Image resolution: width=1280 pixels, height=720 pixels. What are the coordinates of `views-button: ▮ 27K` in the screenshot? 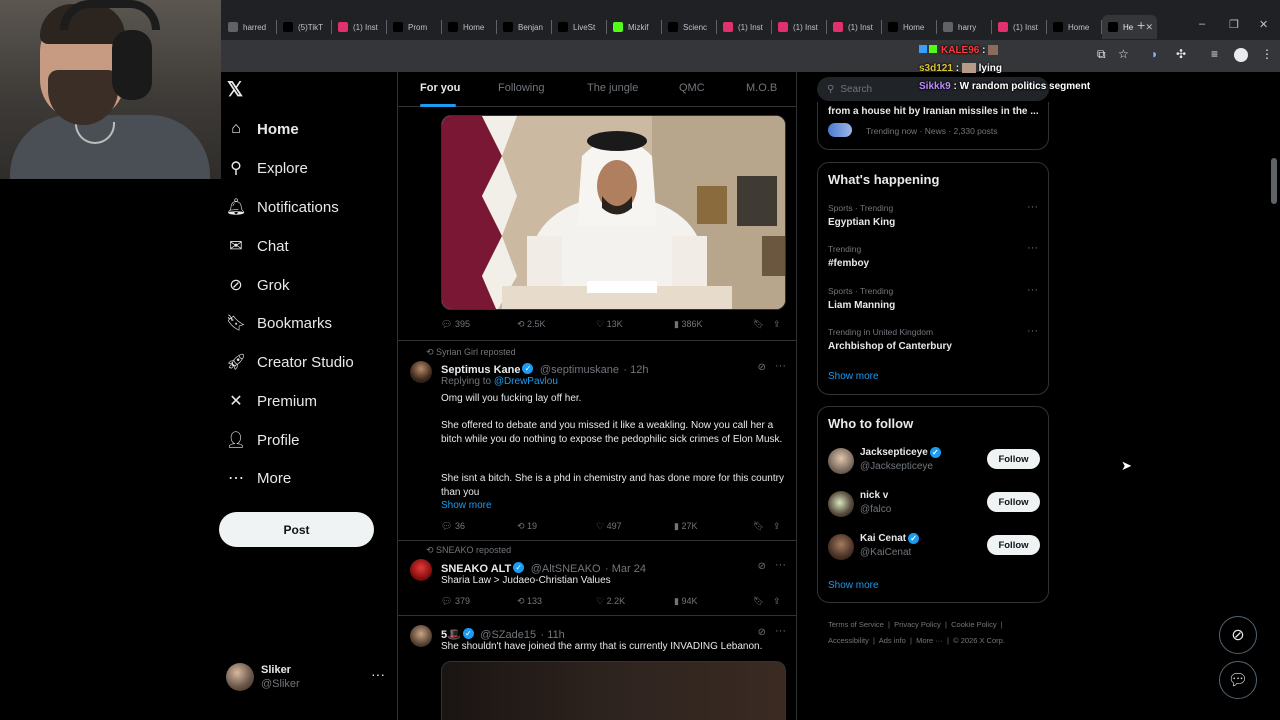 It's located at (685, 526).